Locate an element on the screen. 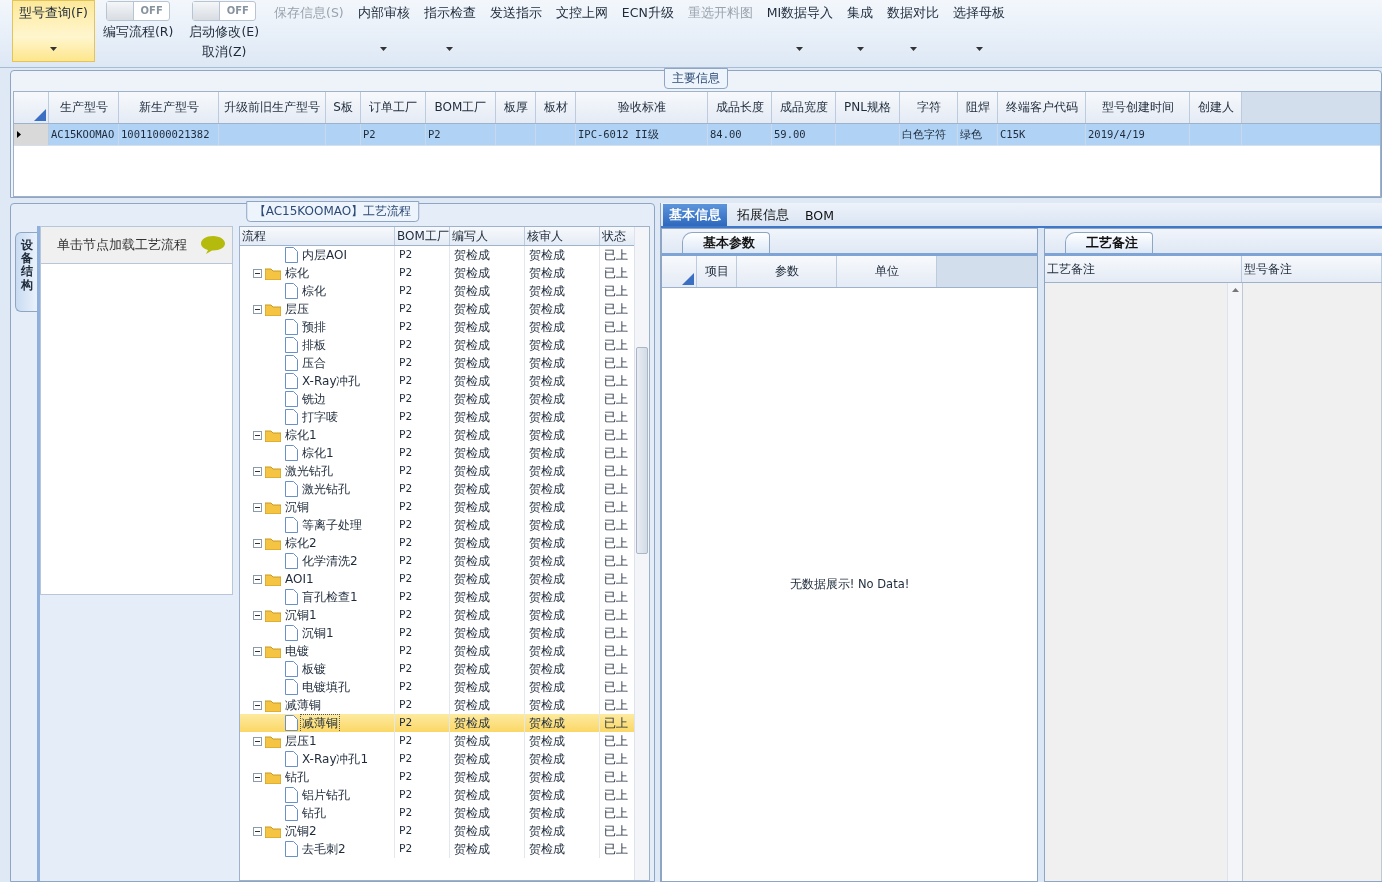 Image resolution: width=1382 pixels, height=882 pixels. column-header: 工艺备注 is located at coordinates (1143, 269).